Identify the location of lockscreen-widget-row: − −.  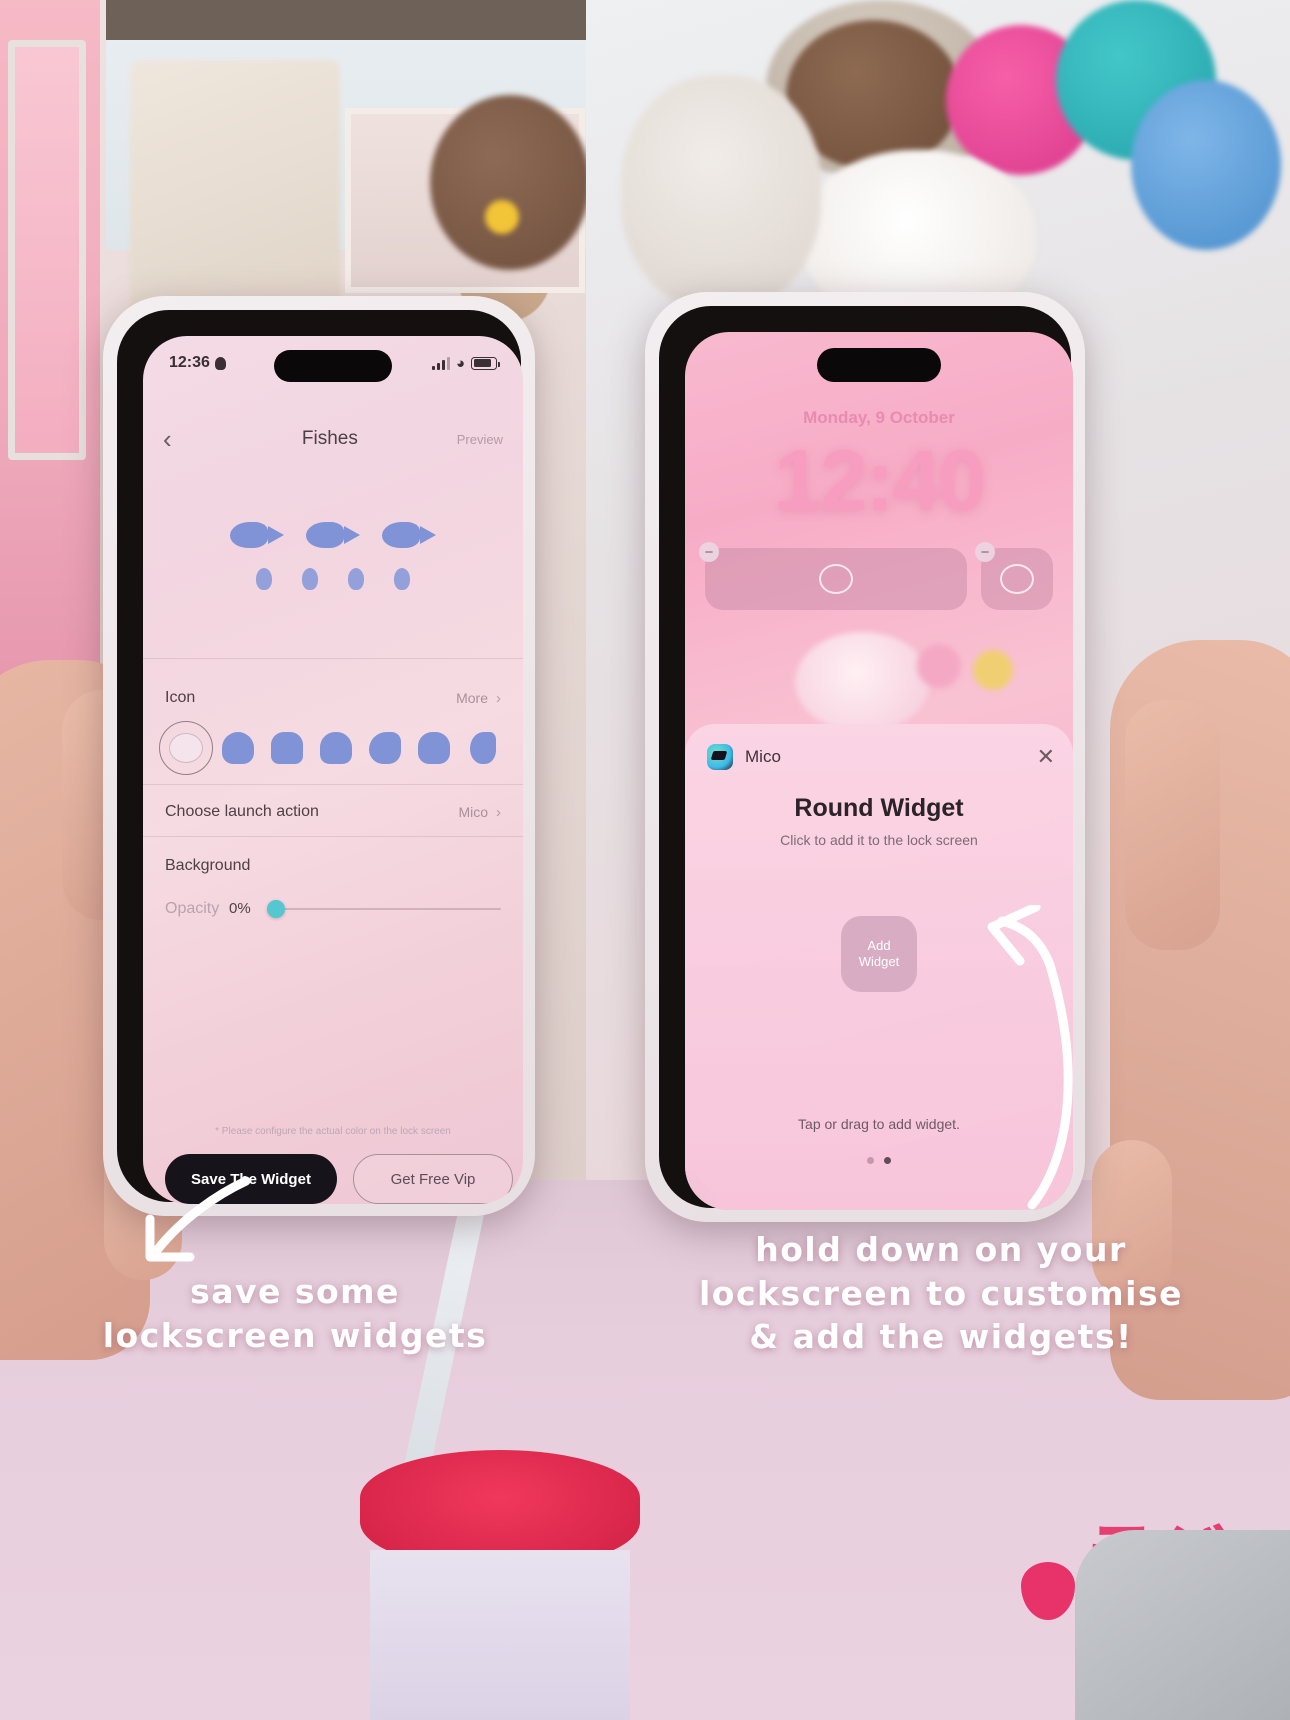
(876, 576).